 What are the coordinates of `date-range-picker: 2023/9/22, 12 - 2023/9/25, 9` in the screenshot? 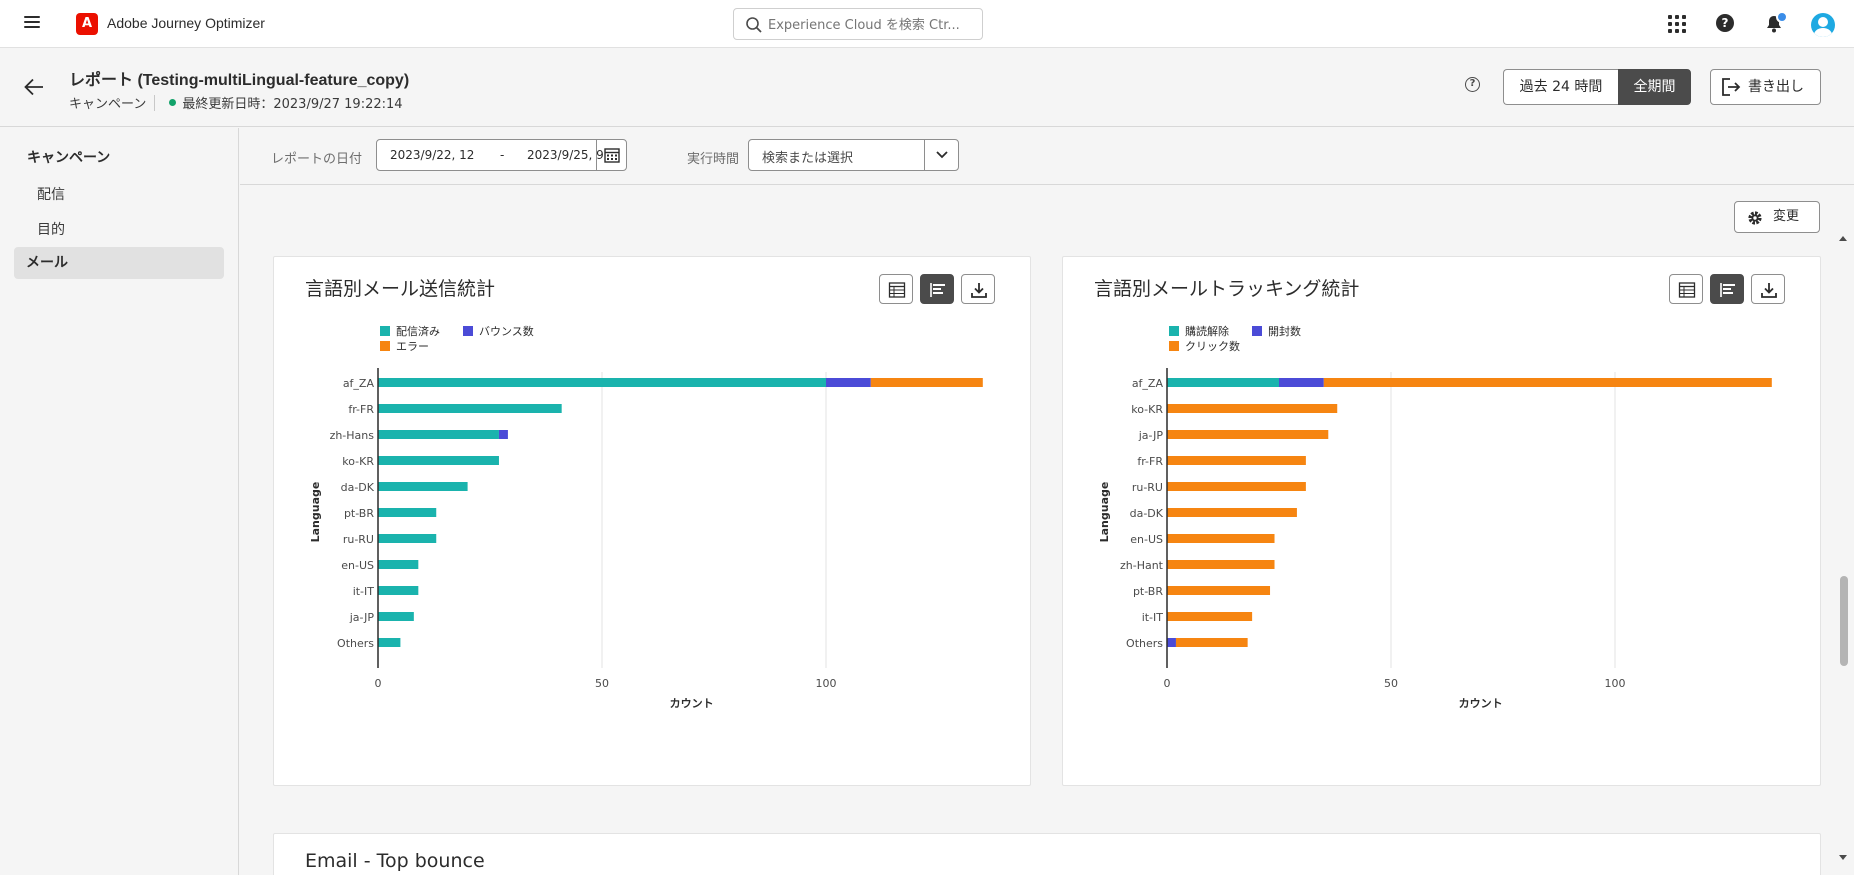 It's located at (501, 155).